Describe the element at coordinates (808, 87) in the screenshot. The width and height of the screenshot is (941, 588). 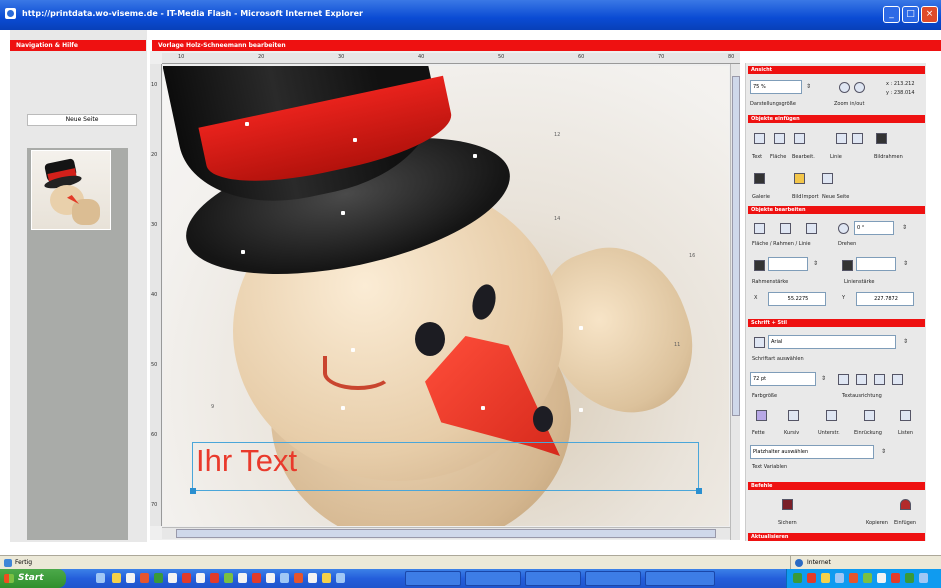
I see `zoom-stepper: ⇕` at that location.